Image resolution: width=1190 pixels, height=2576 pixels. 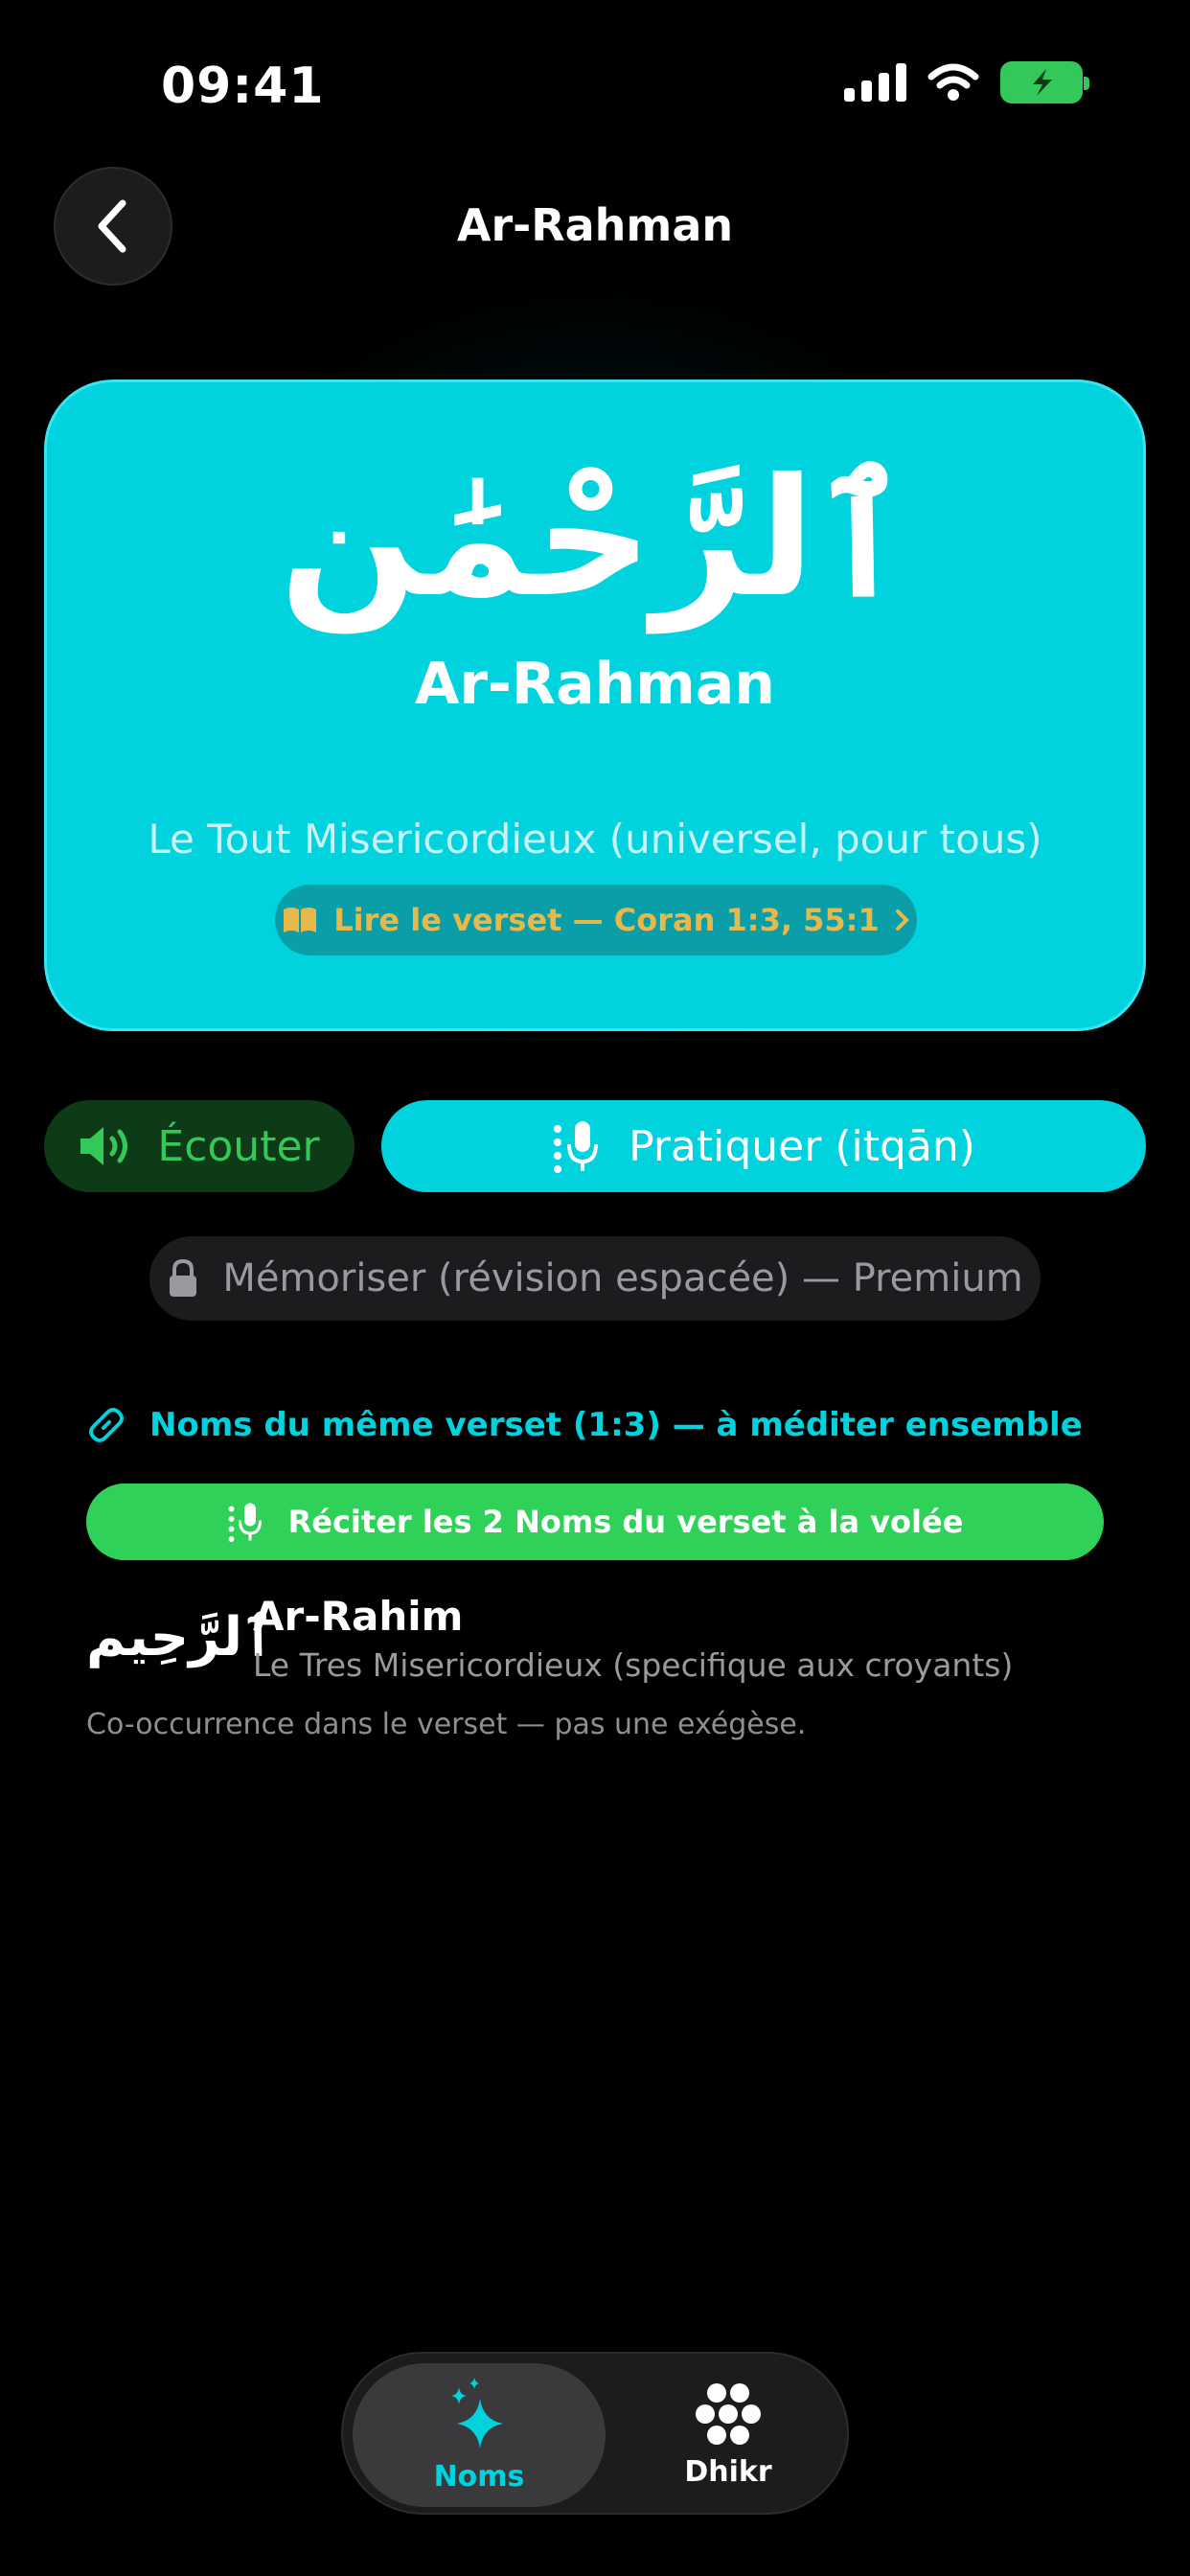 What do you see at coordinates (1044, 82) in the screenshot?
I see `battery-charging-icon` at bounding box center [1044, 82].